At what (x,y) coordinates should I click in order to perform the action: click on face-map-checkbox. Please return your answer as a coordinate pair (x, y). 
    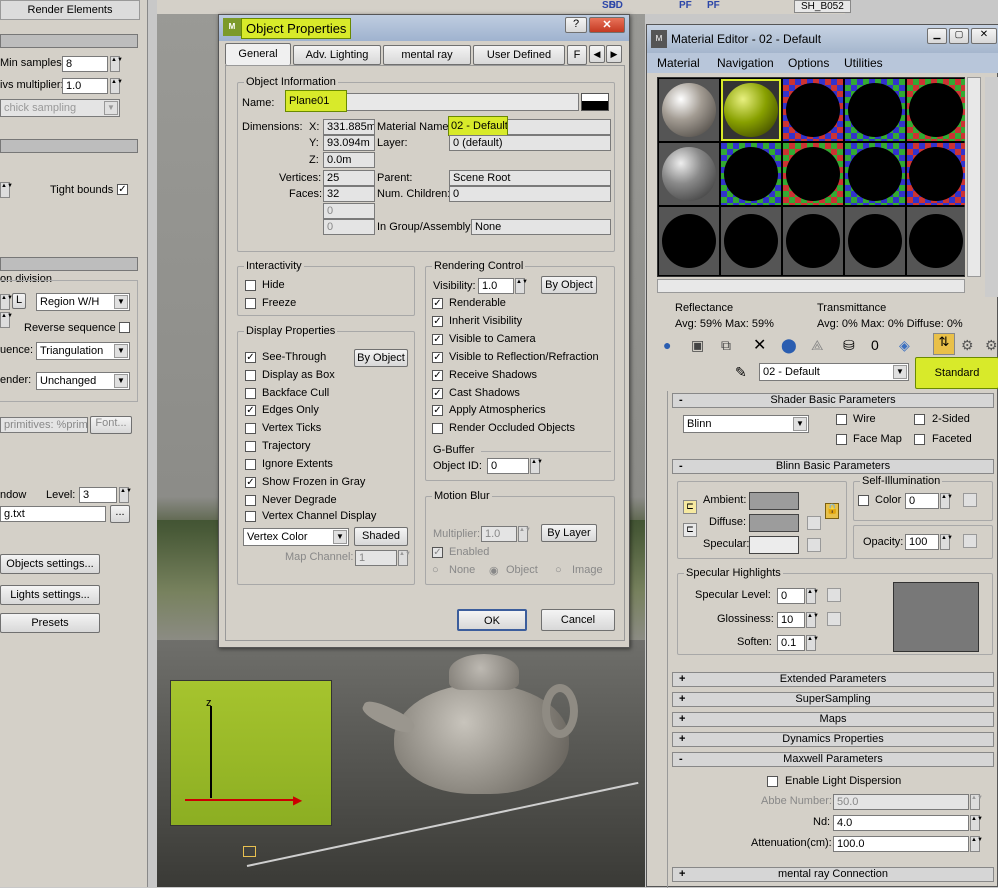
    Looking at the image, I should click on (841, 439).